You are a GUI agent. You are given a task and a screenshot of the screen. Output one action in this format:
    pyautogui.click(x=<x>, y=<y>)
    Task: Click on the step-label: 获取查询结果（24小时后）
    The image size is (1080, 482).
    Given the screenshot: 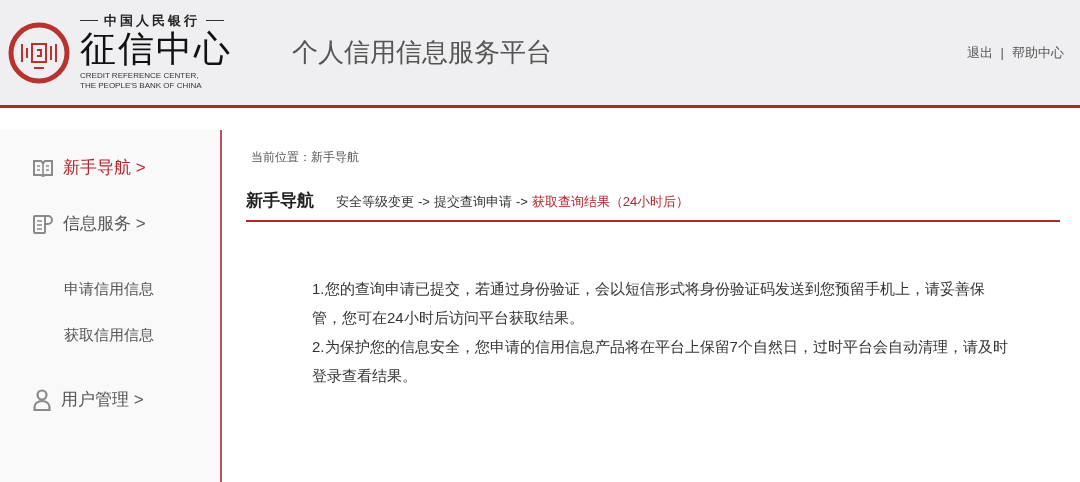 What is the action you would take?
    pyautogui.click(x=610, y=202)
    